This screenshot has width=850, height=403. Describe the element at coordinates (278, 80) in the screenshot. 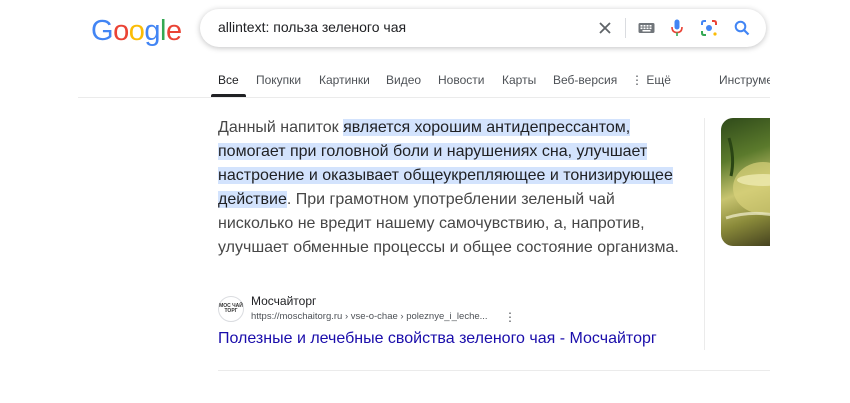

I see `tab-shopping: Покупки` at that location.